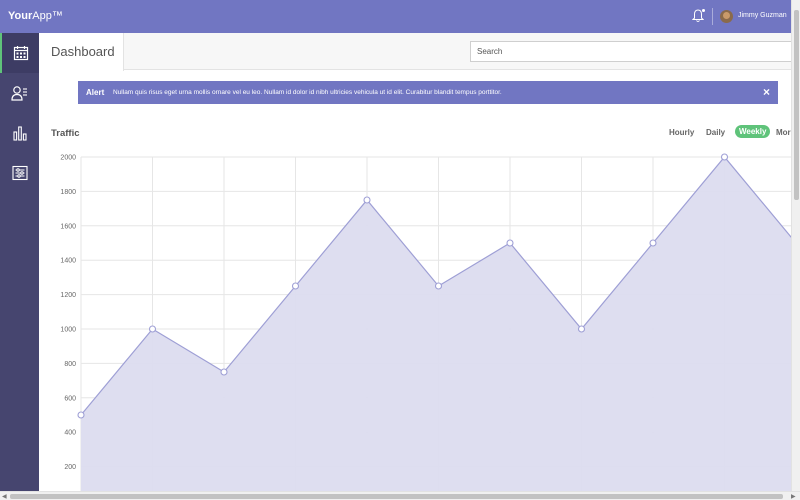 The image size is (800, 500). Describe the element at coordinates (68, 158) in the screenshot. I see `y-tick-label: 2000` at that location.